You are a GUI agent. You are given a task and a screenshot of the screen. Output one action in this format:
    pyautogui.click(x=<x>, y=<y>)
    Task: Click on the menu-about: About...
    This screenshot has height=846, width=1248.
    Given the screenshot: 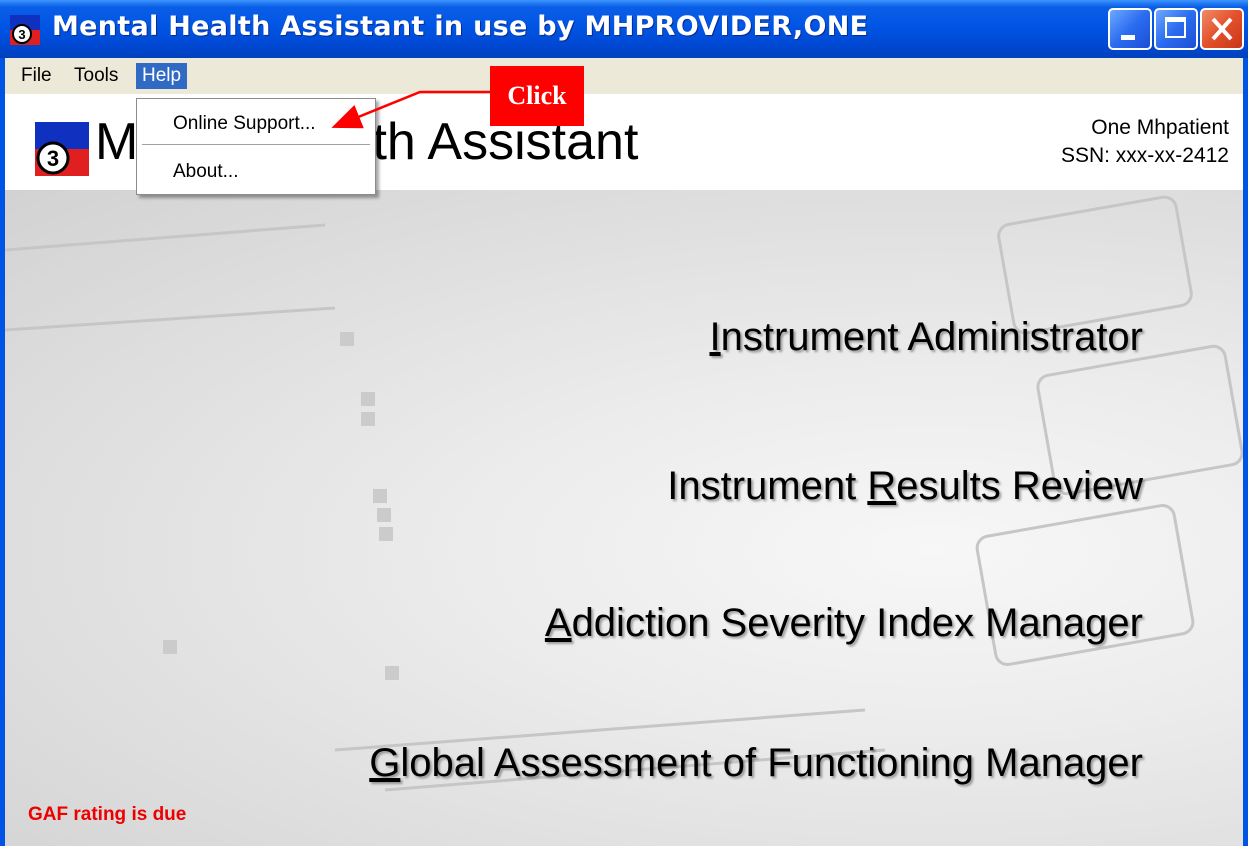 What is the action you would take?
    pyautogui.click(x=206, y=172)
    